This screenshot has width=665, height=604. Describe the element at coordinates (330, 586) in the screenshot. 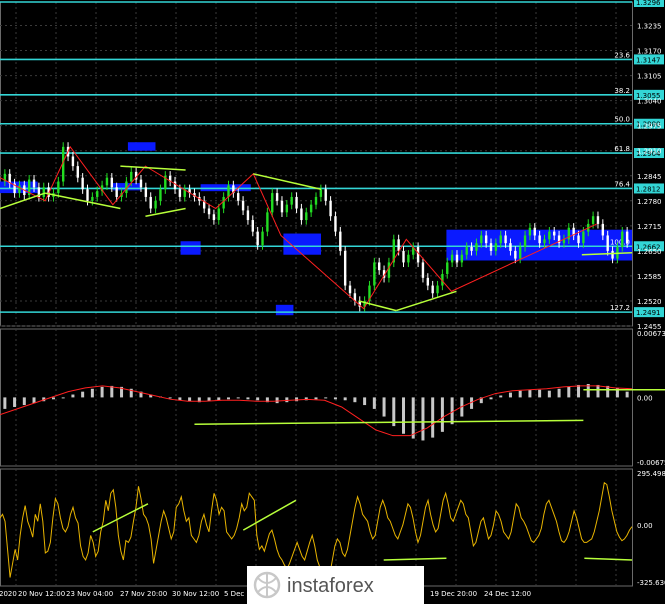

I see `watermark-text: instaforex` at that location.